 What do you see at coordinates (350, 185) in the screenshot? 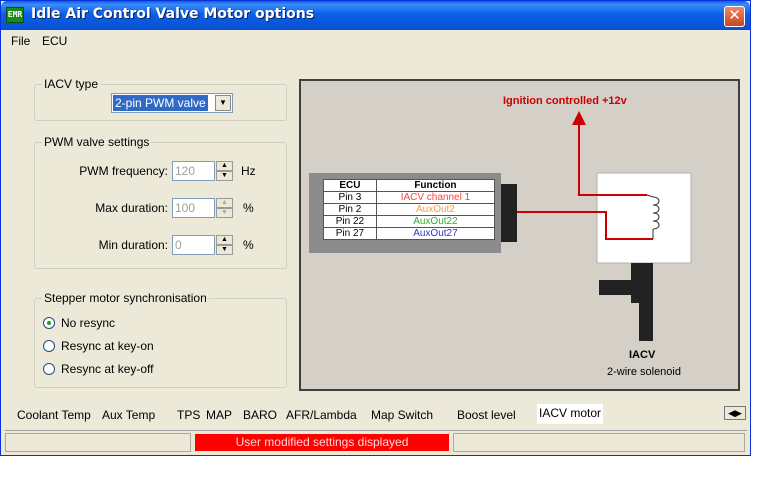
I see `table-header: ECU` at bounding box center [350, 185].